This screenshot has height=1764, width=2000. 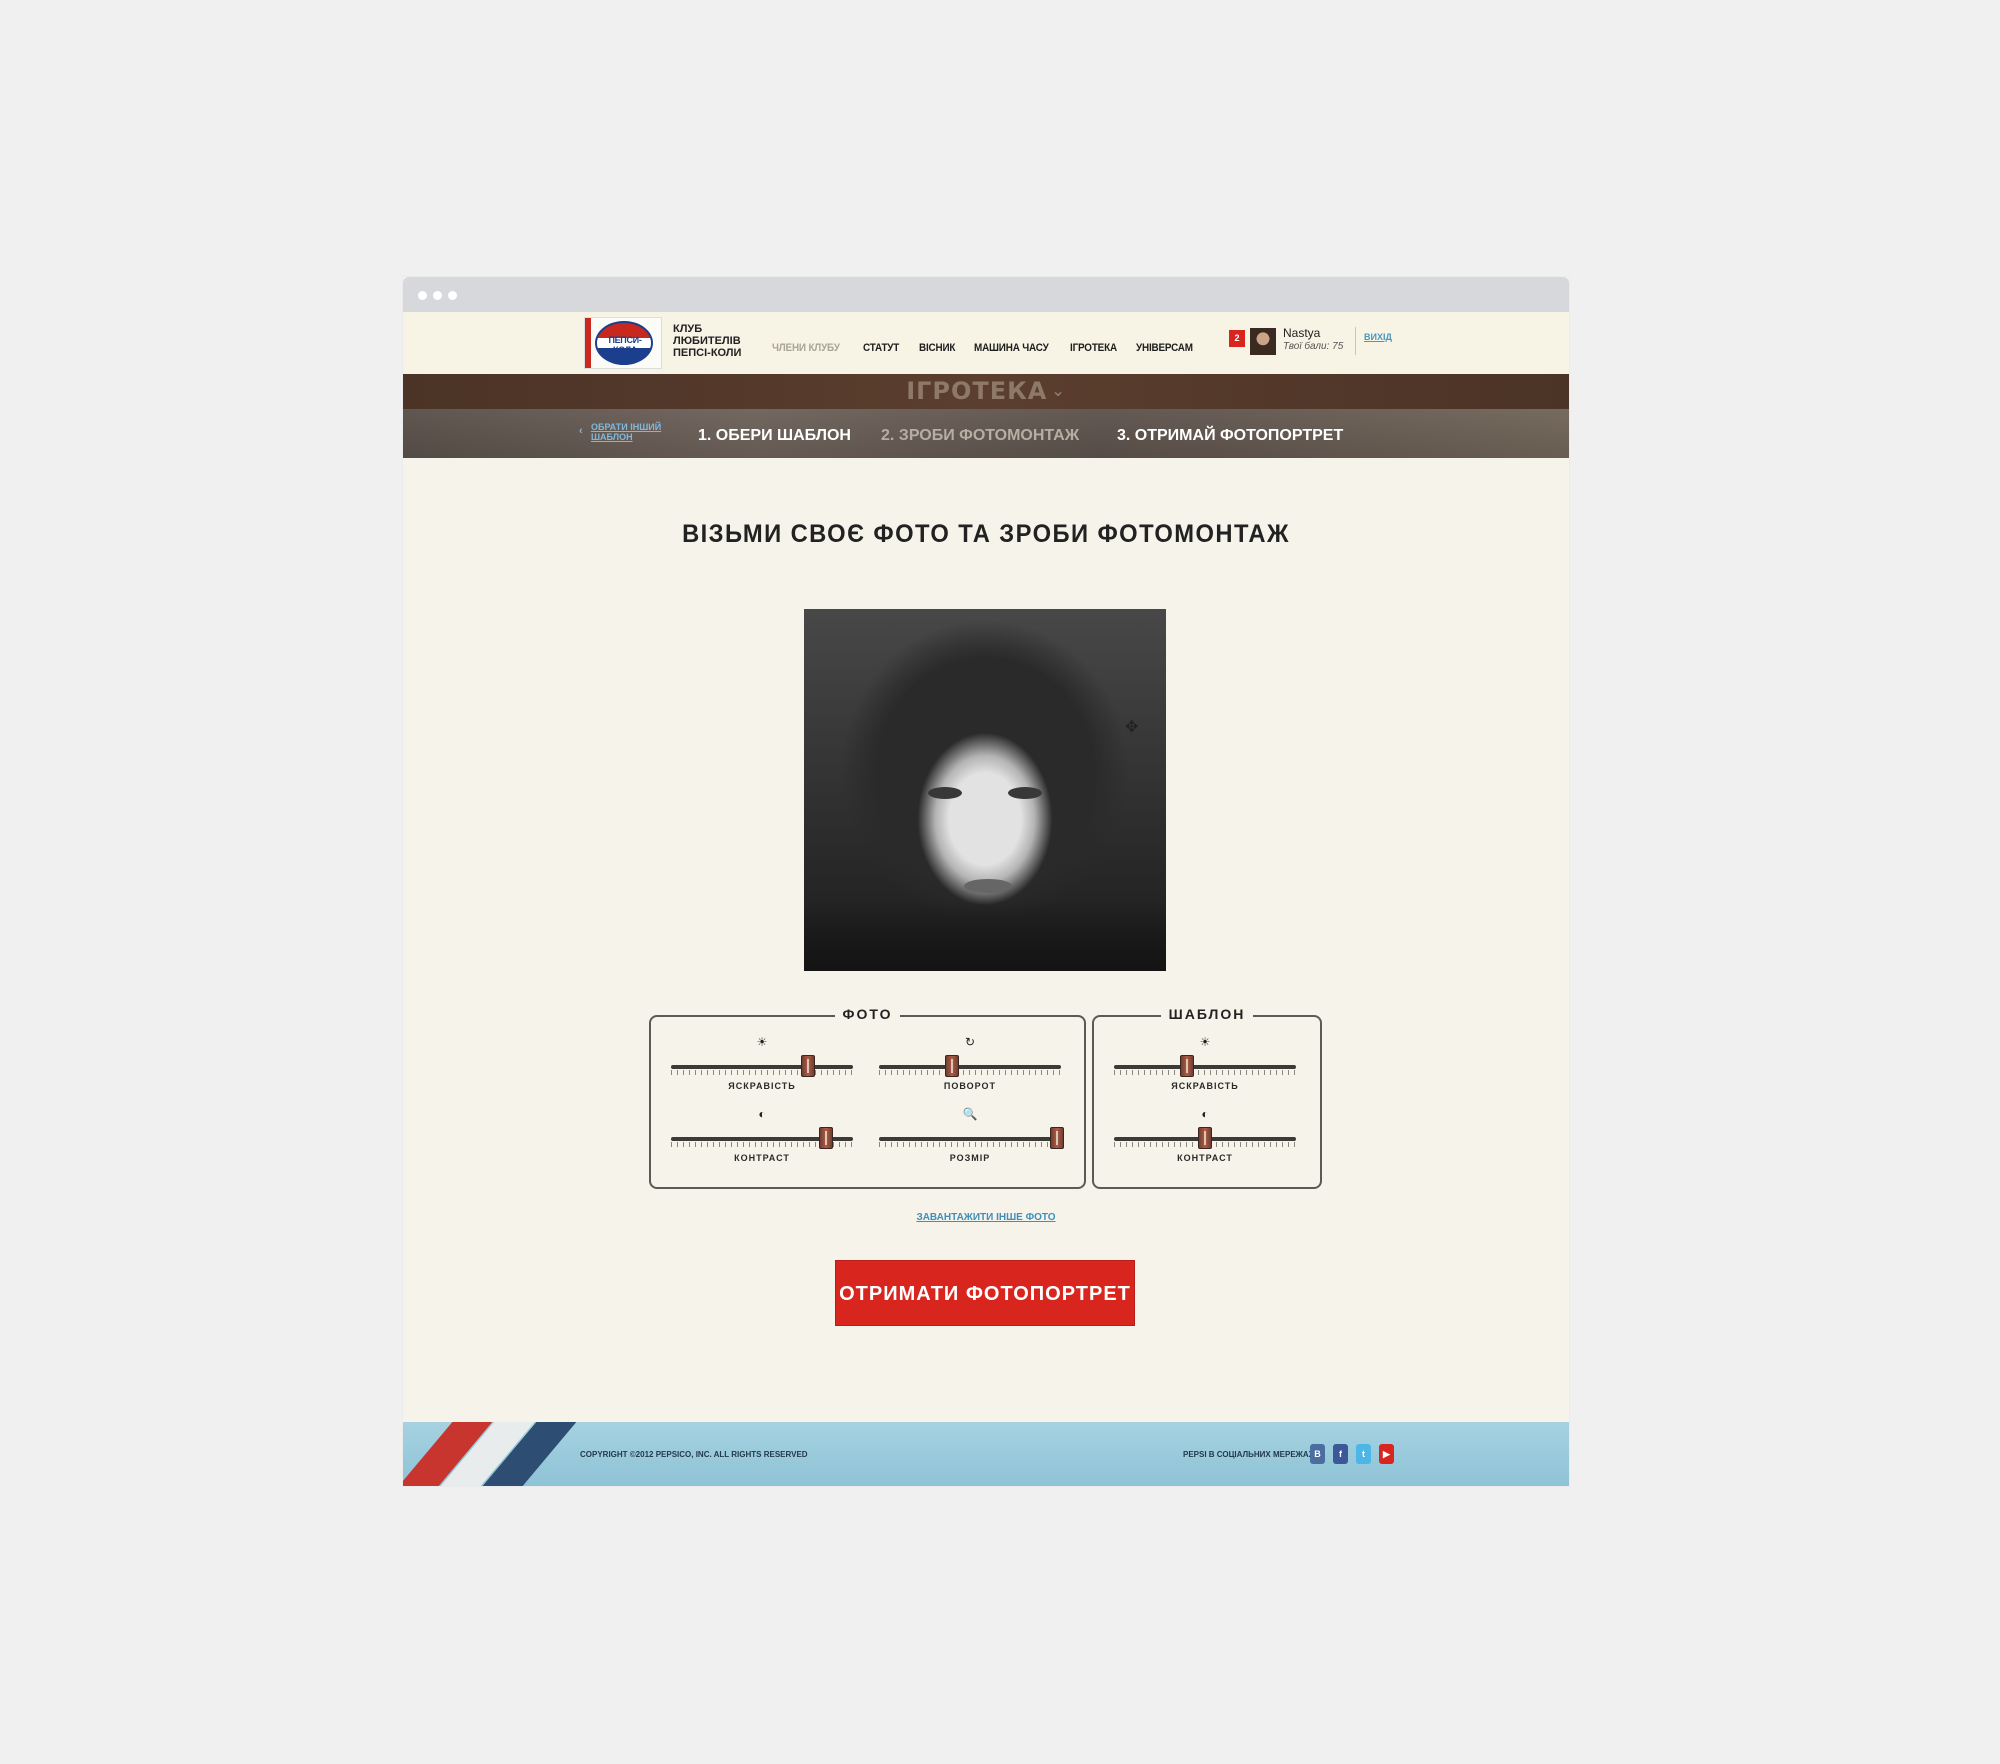 I want to click on photo-rotate-slider, so click(x=970, y=1068).